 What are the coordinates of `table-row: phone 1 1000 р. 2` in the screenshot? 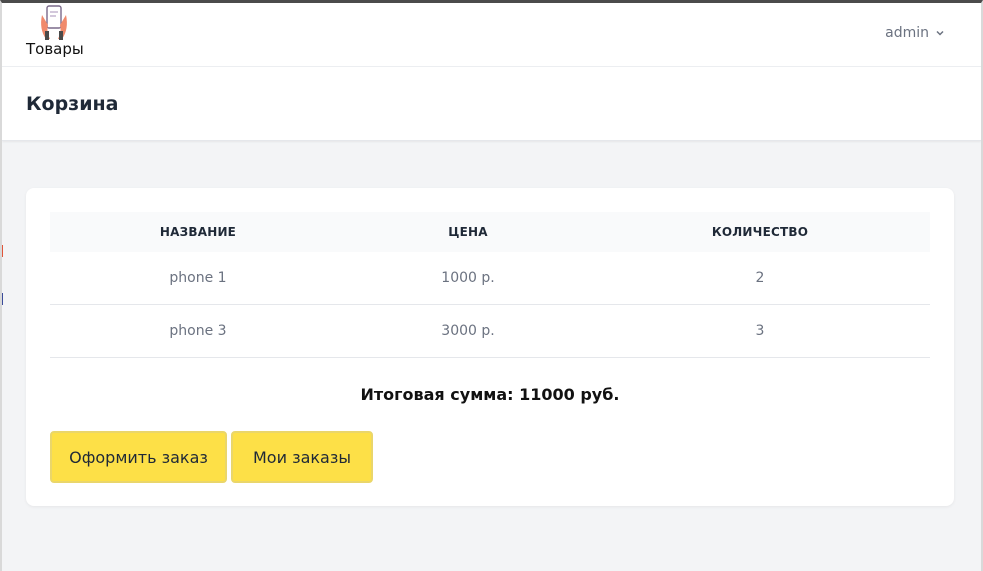 It's located at (490, 278).